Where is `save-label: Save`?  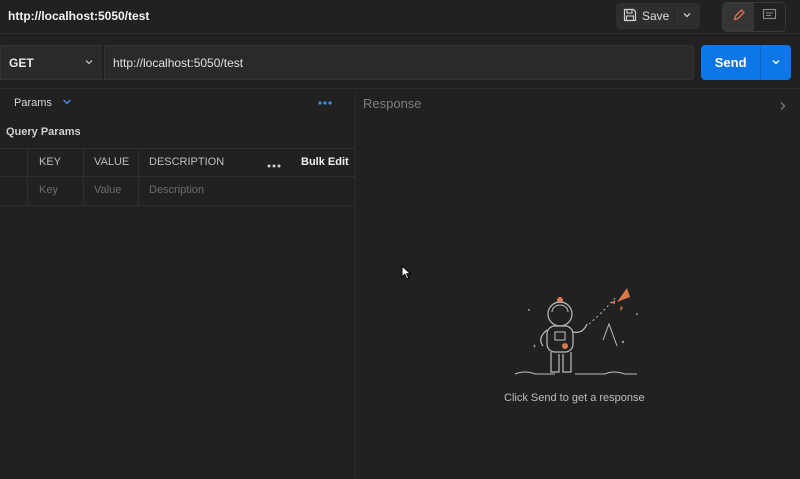 save-label: Save is located at coordinates (656, 16).